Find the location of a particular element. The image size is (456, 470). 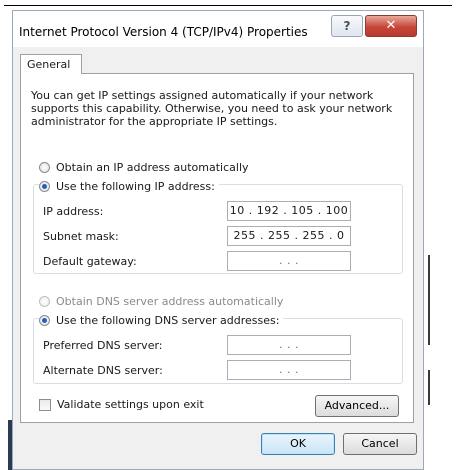

validate-settings-checkbox: Validate settings upon exit is located at coordinates (121, 404).